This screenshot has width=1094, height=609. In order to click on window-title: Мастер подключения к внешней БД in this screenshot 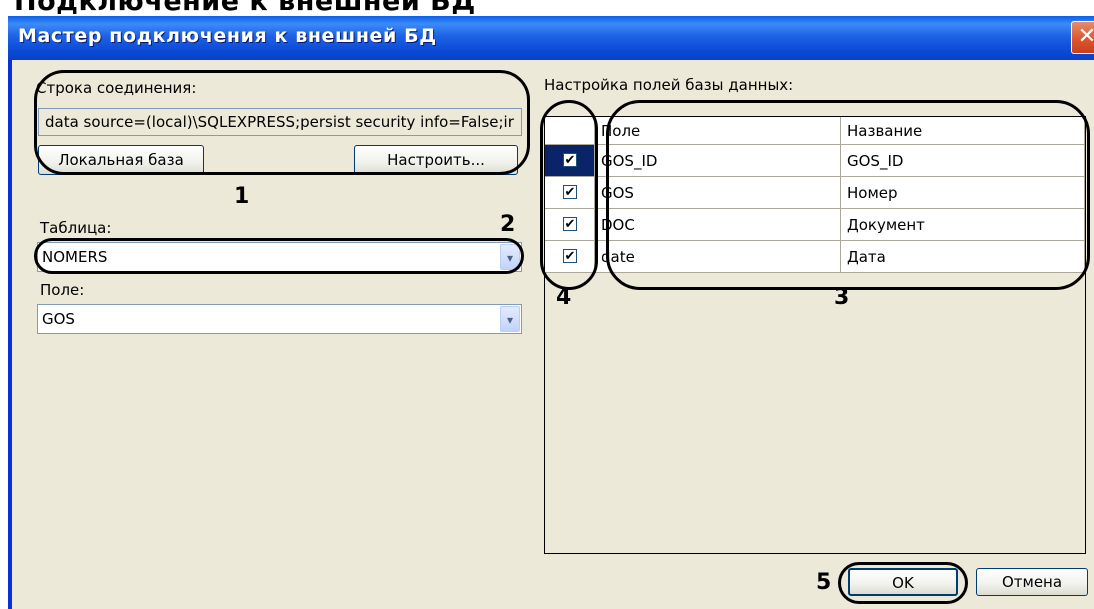, I will do `click(227, 36)`.